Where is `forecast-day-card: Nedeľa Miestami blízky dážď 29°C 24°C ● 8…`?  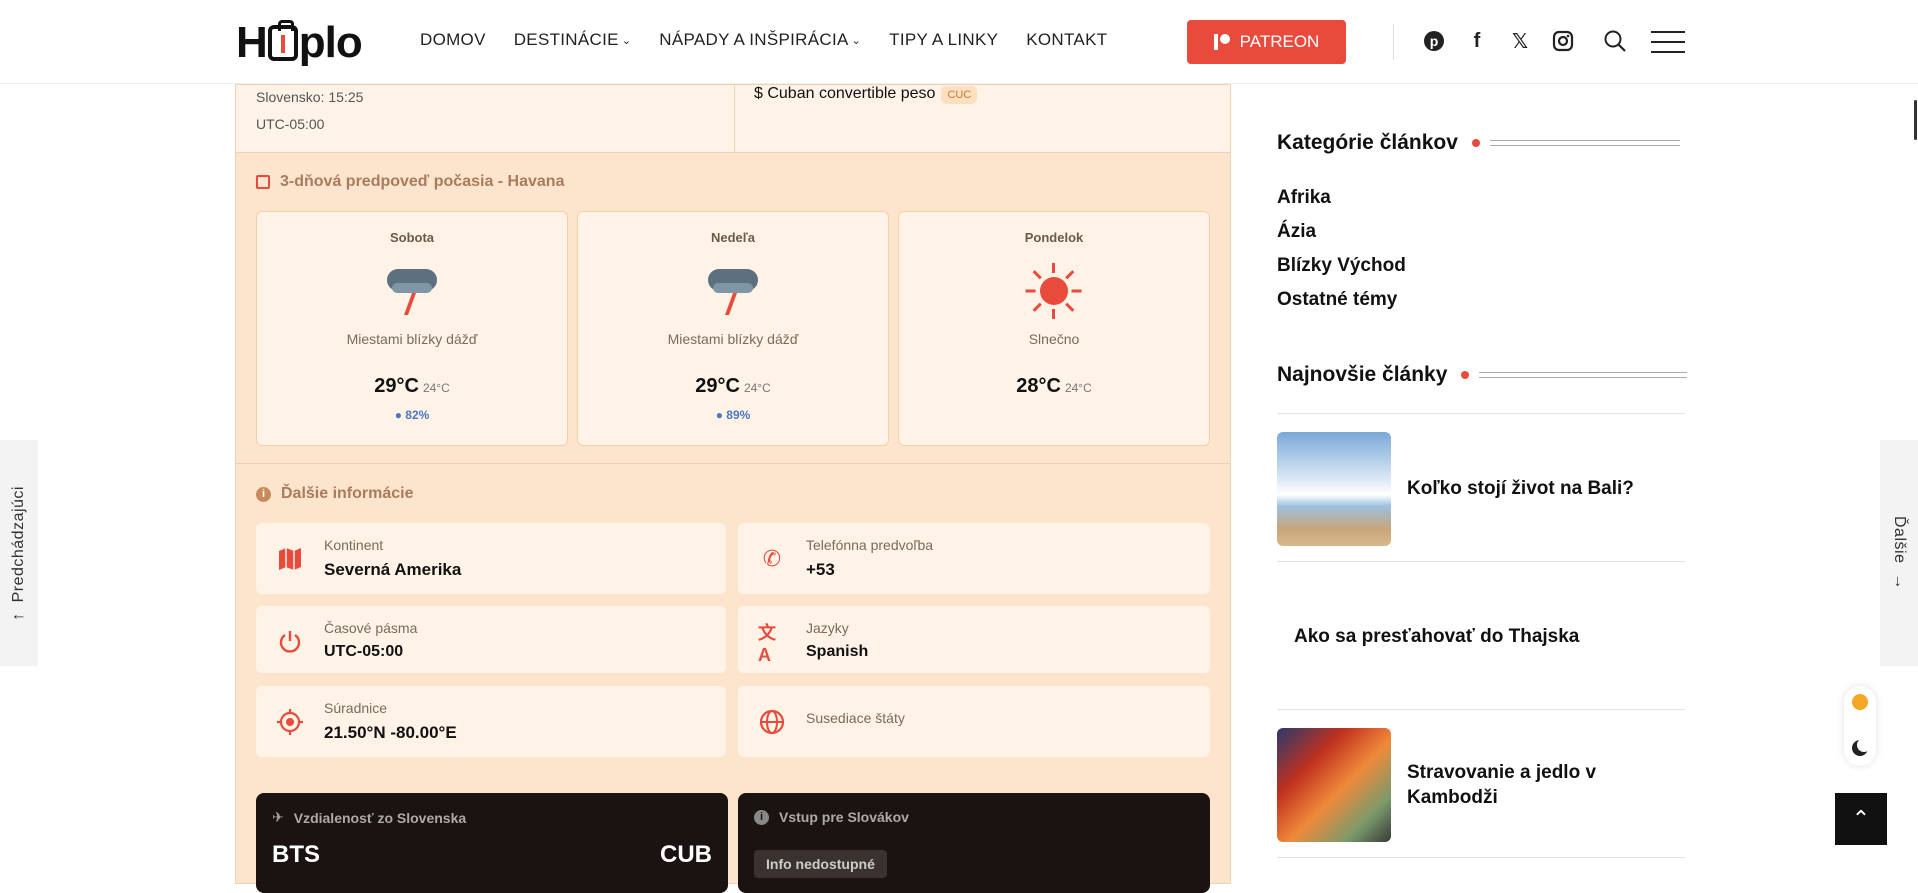 forecast-day-card: Nedeľa Miestami blízky dážď 29°C 24°C ● 8… is located at coordinates (733, 328).